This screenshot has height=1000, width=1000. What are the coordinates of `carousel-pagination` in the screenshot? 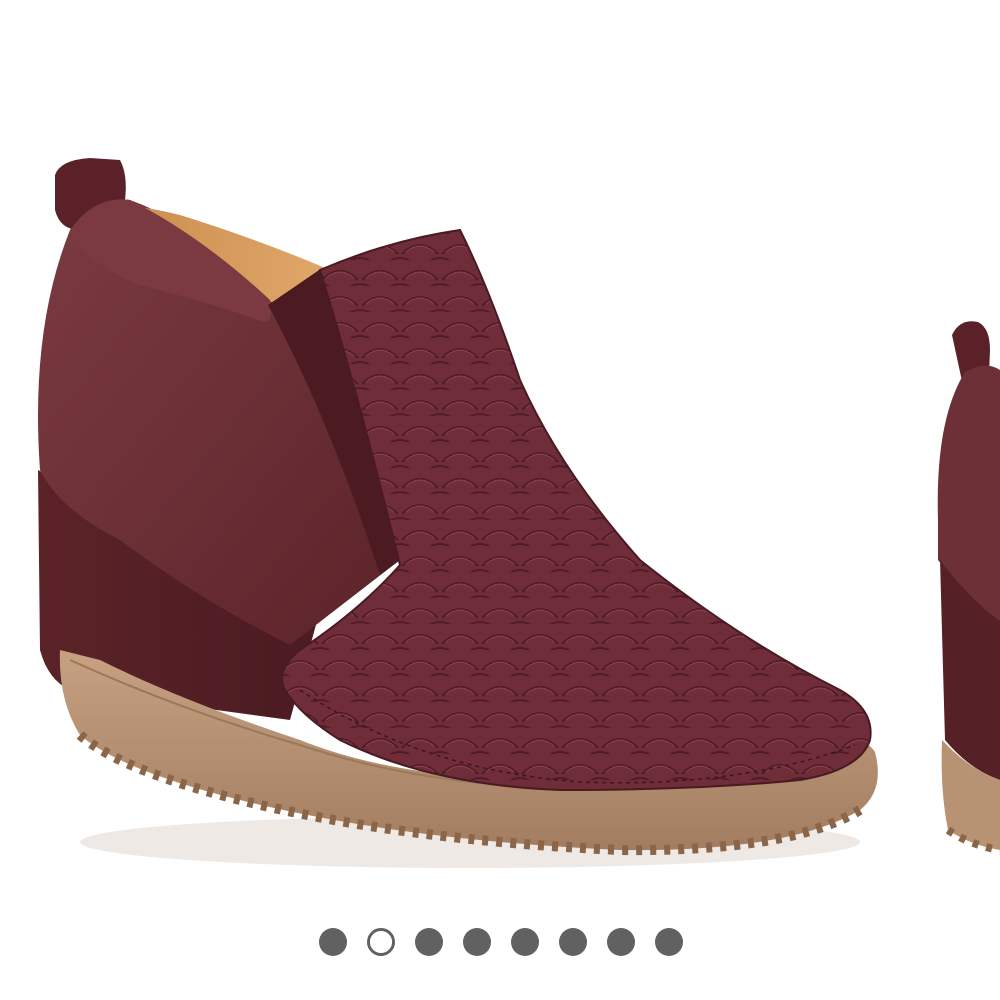 It's located at (500, 942).